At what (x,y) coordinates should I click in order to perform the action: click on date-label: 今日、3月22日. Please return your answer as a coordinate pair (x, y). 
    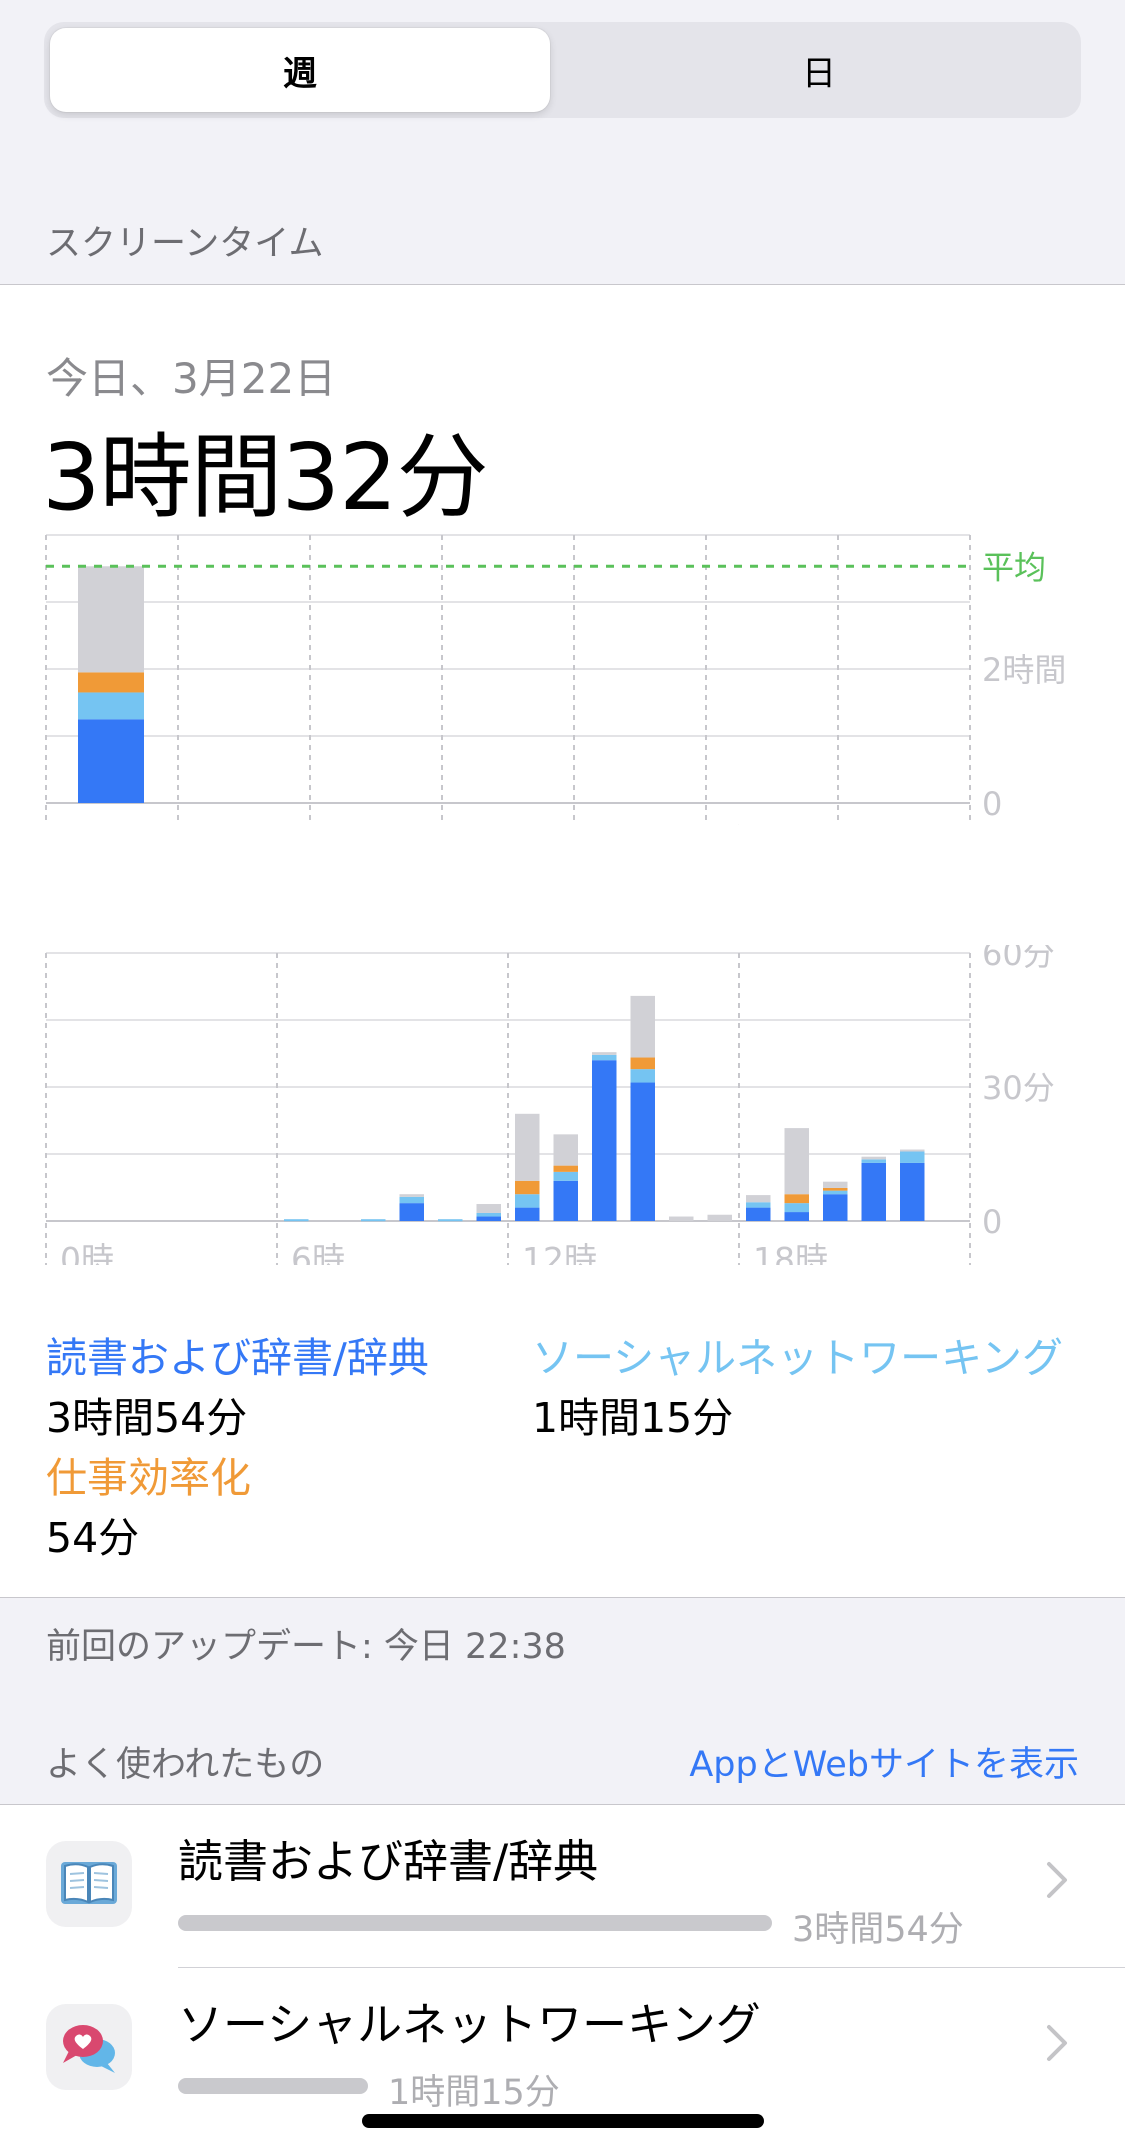
    Looking at the image, I should click on (191, 378).